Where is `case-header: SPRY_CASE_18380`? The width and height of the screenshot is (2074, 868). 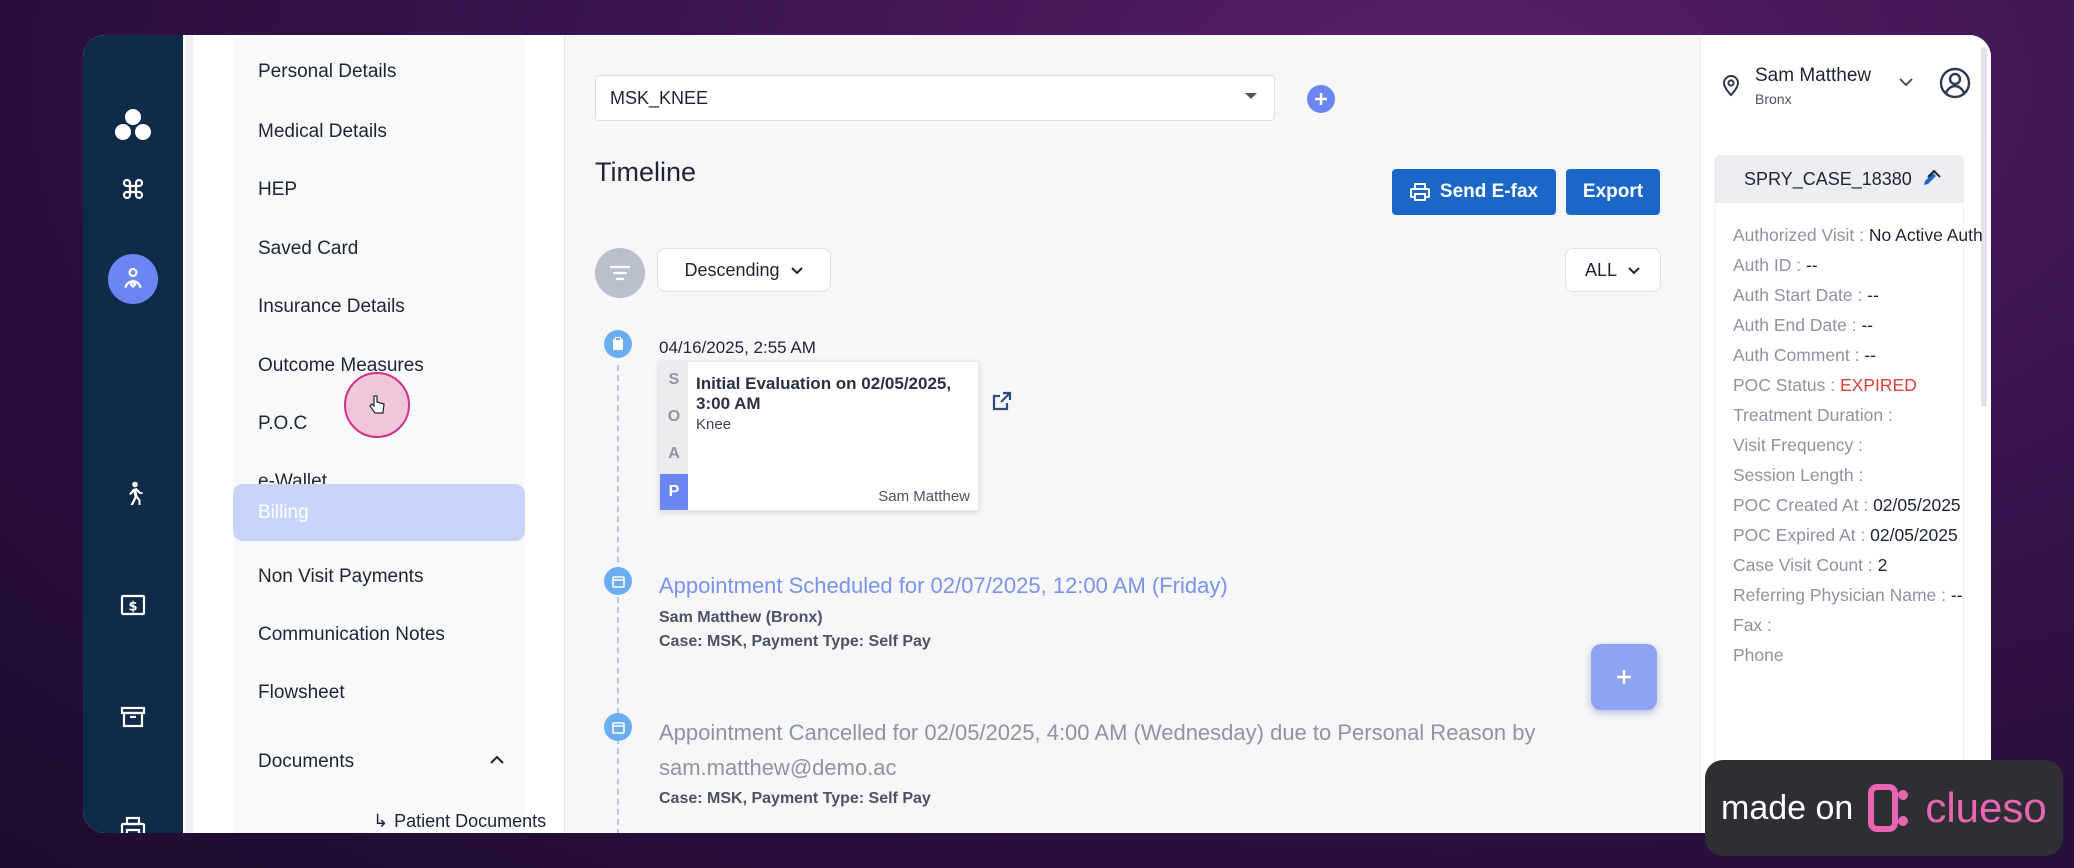 case-header: SPRY_CASE_18380 is located at coordinates (1839, 179).